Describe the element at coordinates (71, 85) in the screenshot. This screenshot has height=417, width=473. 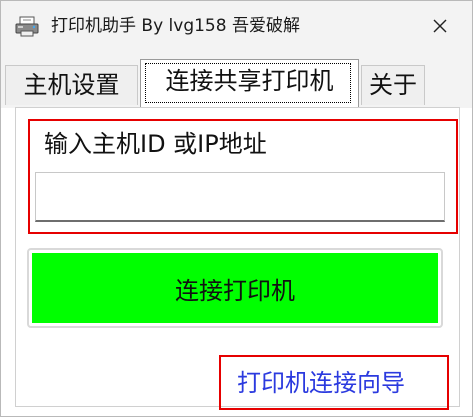
I see `tab-host-settings: 主机设置` at that location.